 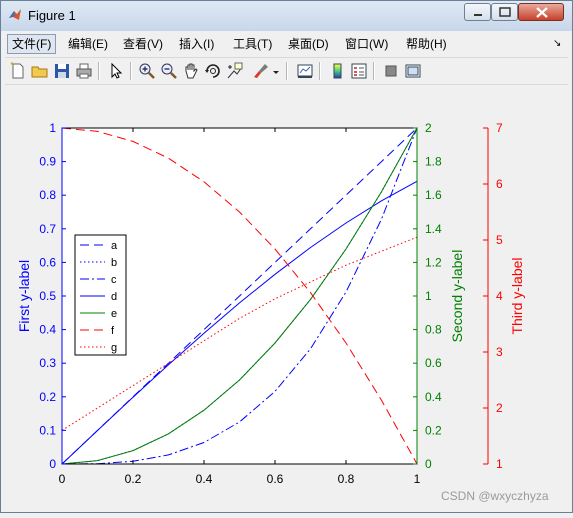 What do you see at coordinates (477, 12) in the screenshot?
I see `minimize-button` at bounding box center [477, 12].